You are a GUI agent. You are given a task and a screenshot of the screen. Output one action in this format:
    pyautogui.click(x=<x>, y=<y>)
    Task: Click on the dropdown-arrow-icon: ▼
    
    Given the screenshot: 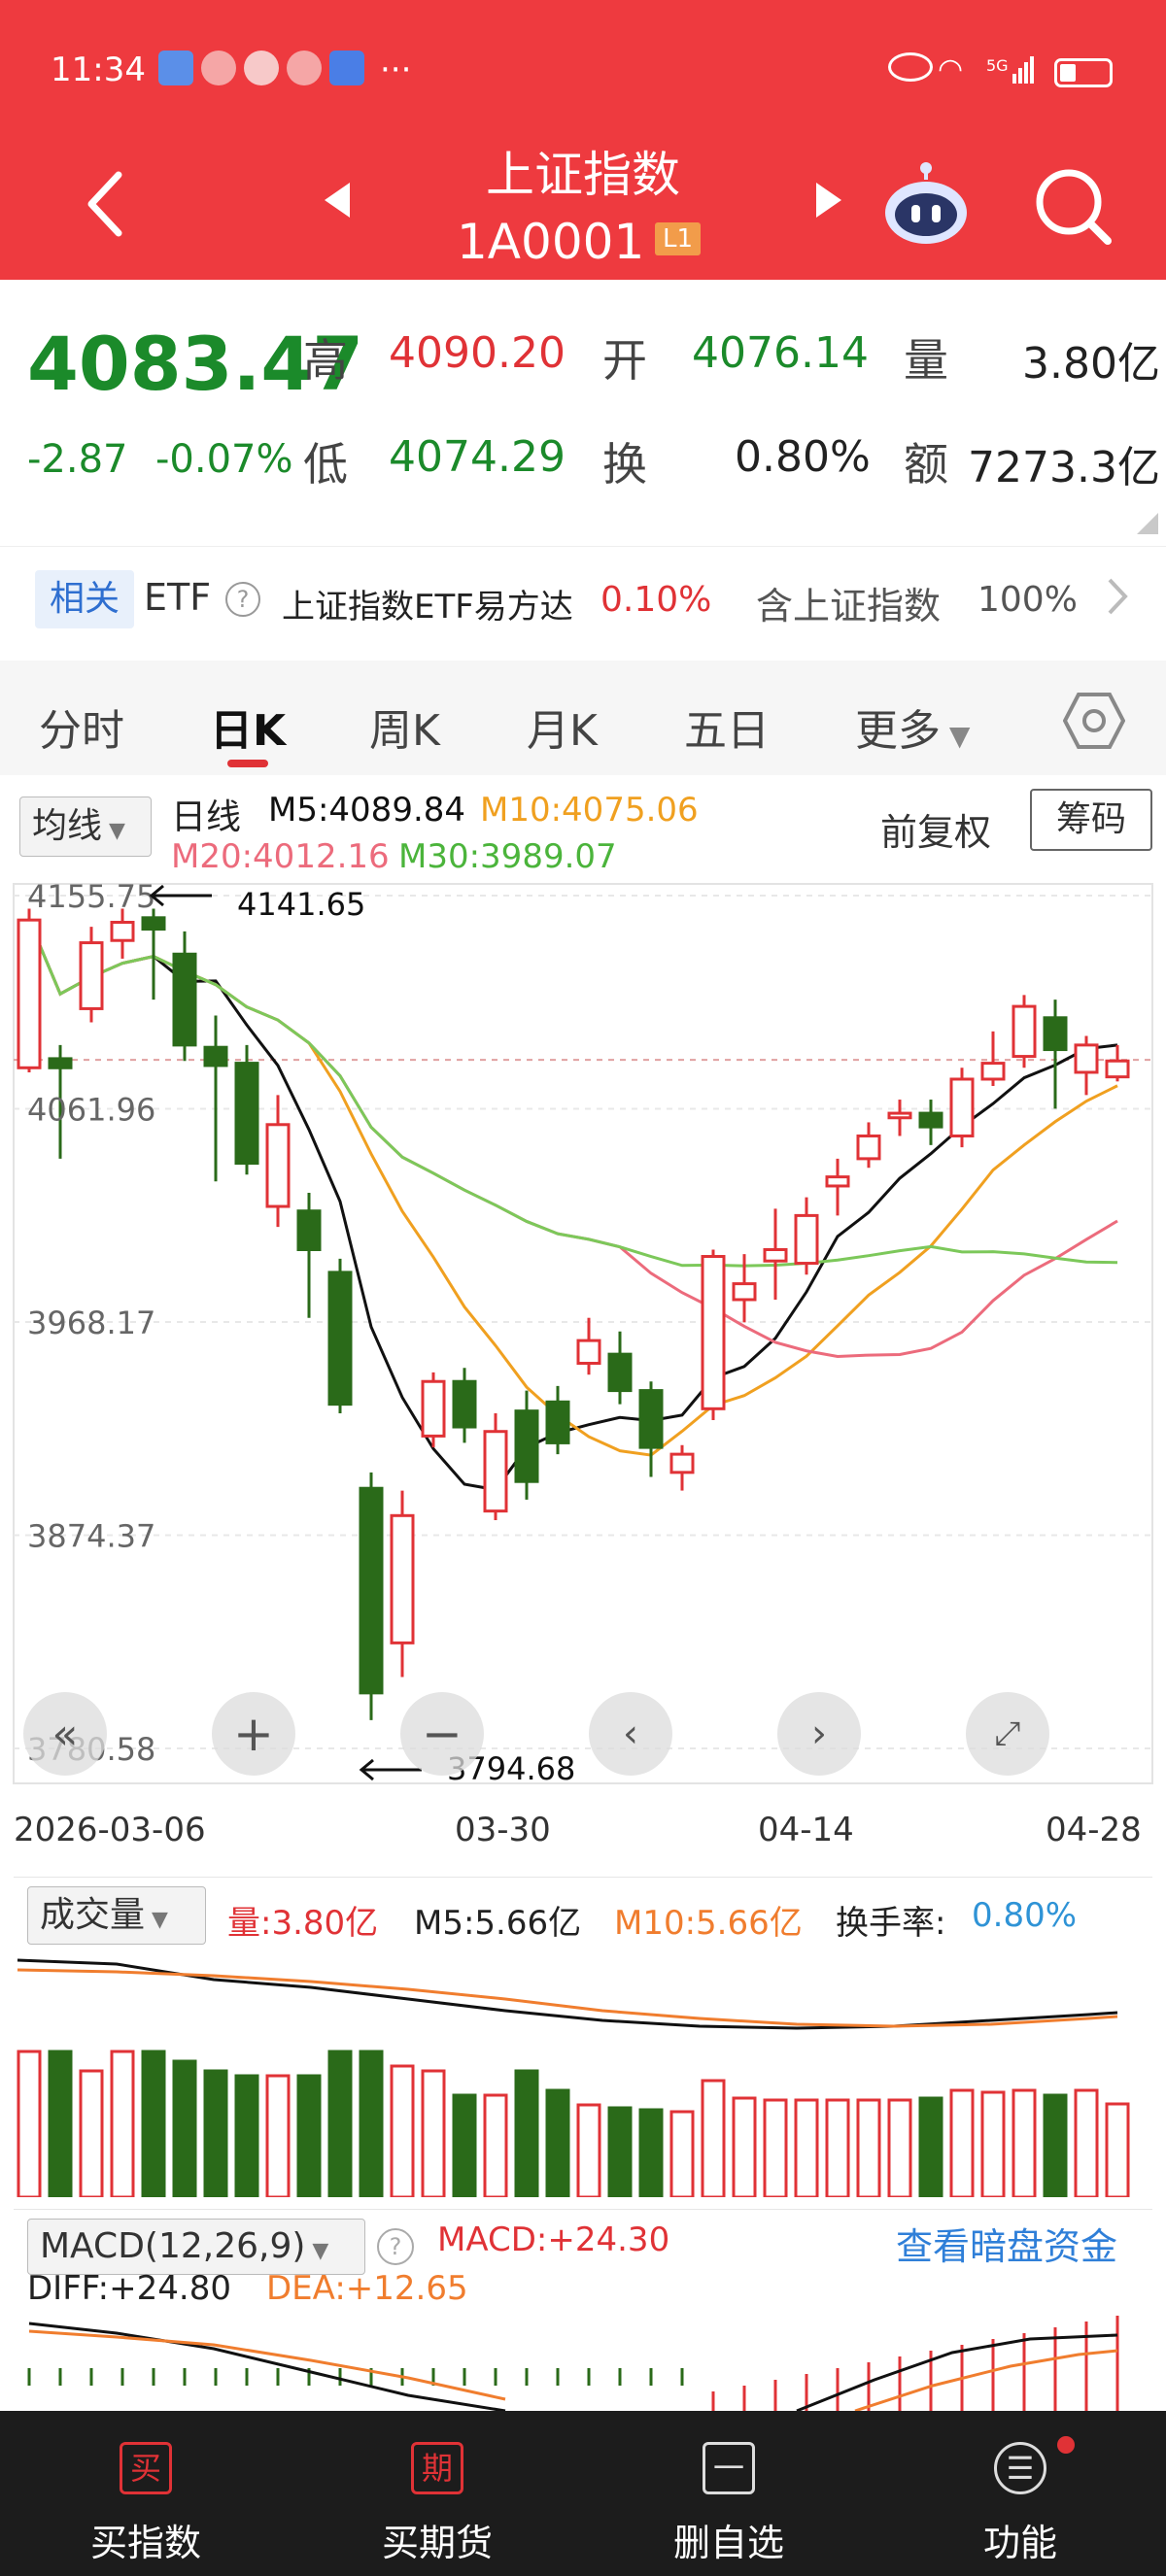 What is the action you would take?
    pyautogui.click(x=156, y=1920)
    